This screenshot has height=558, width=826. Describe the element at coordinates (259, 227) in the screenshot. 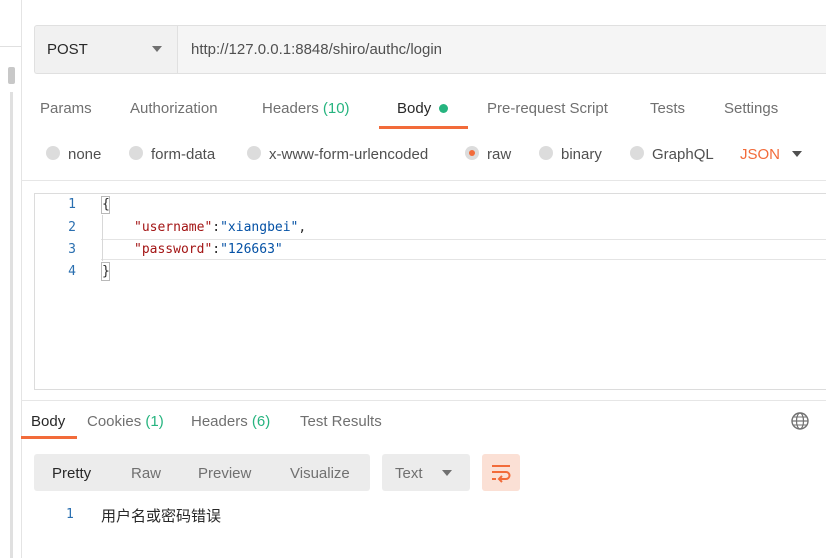

I see `json-value: "xiangbei"` at that location.